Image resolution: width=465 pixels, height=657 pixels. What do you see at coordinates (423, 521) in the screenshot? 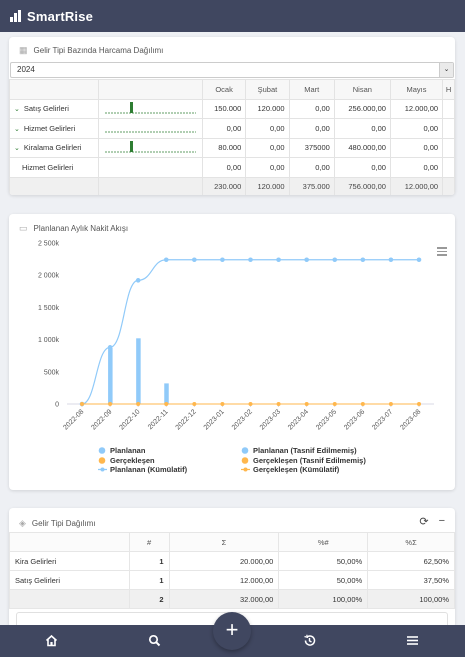
I see `refresh-icon: ⟳` at bounding box center [423, 521].